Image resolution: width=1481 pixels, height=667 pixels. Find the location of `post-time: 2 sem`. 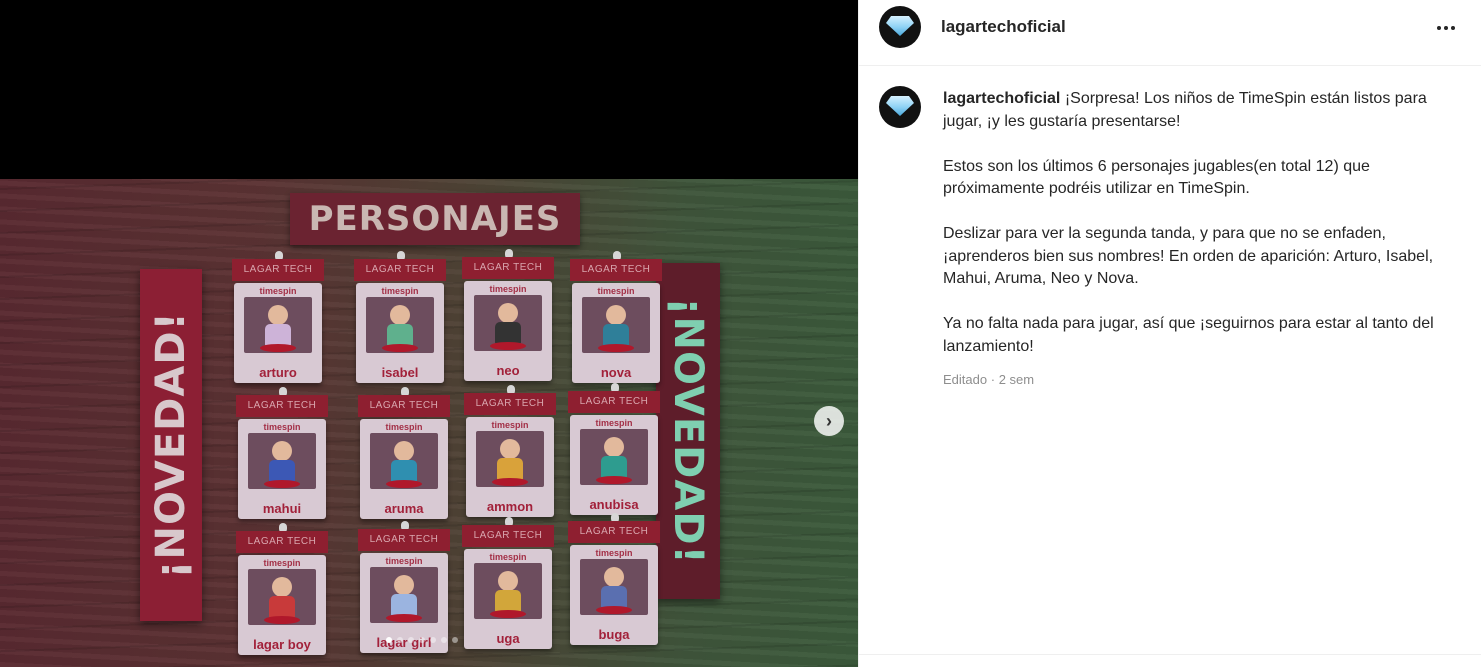

post-time: 2 sem is located at coordinates (1016, 379).